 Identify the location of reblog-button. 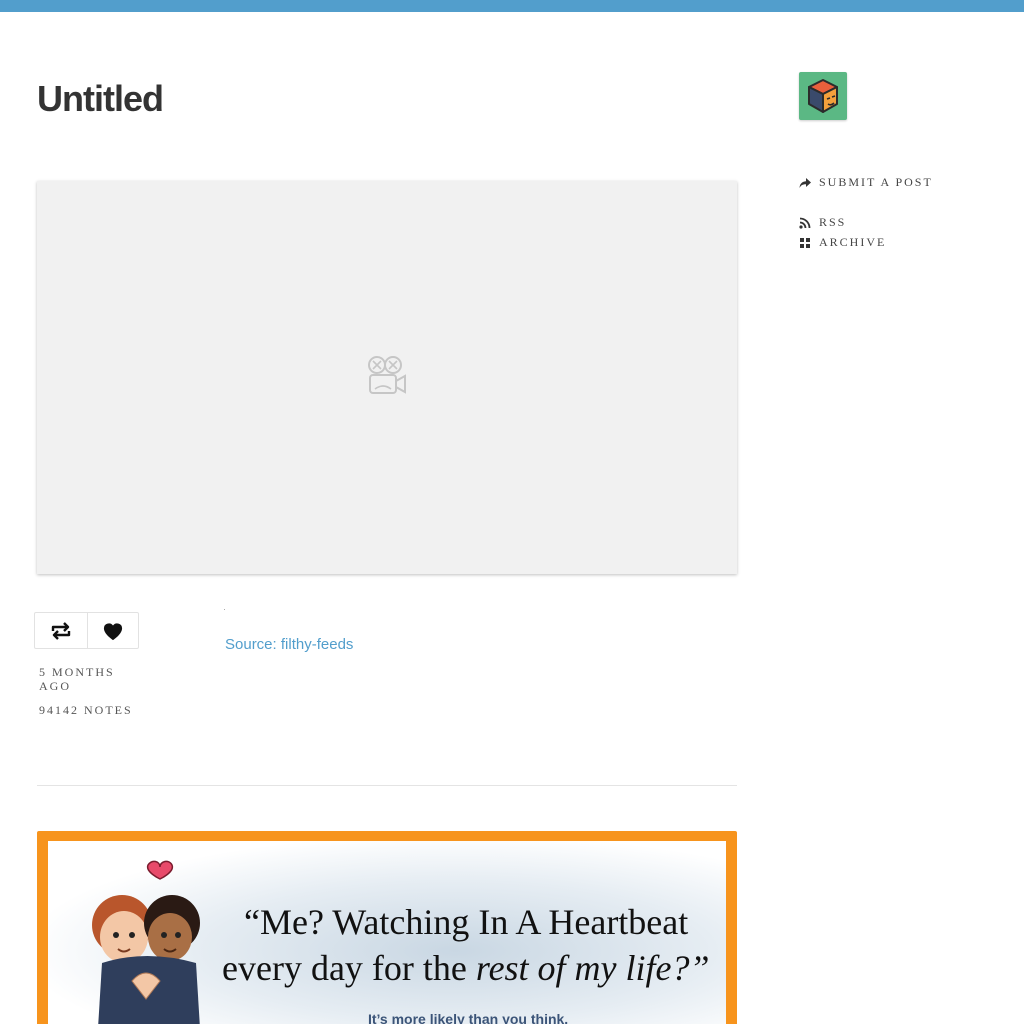
(61, 630).